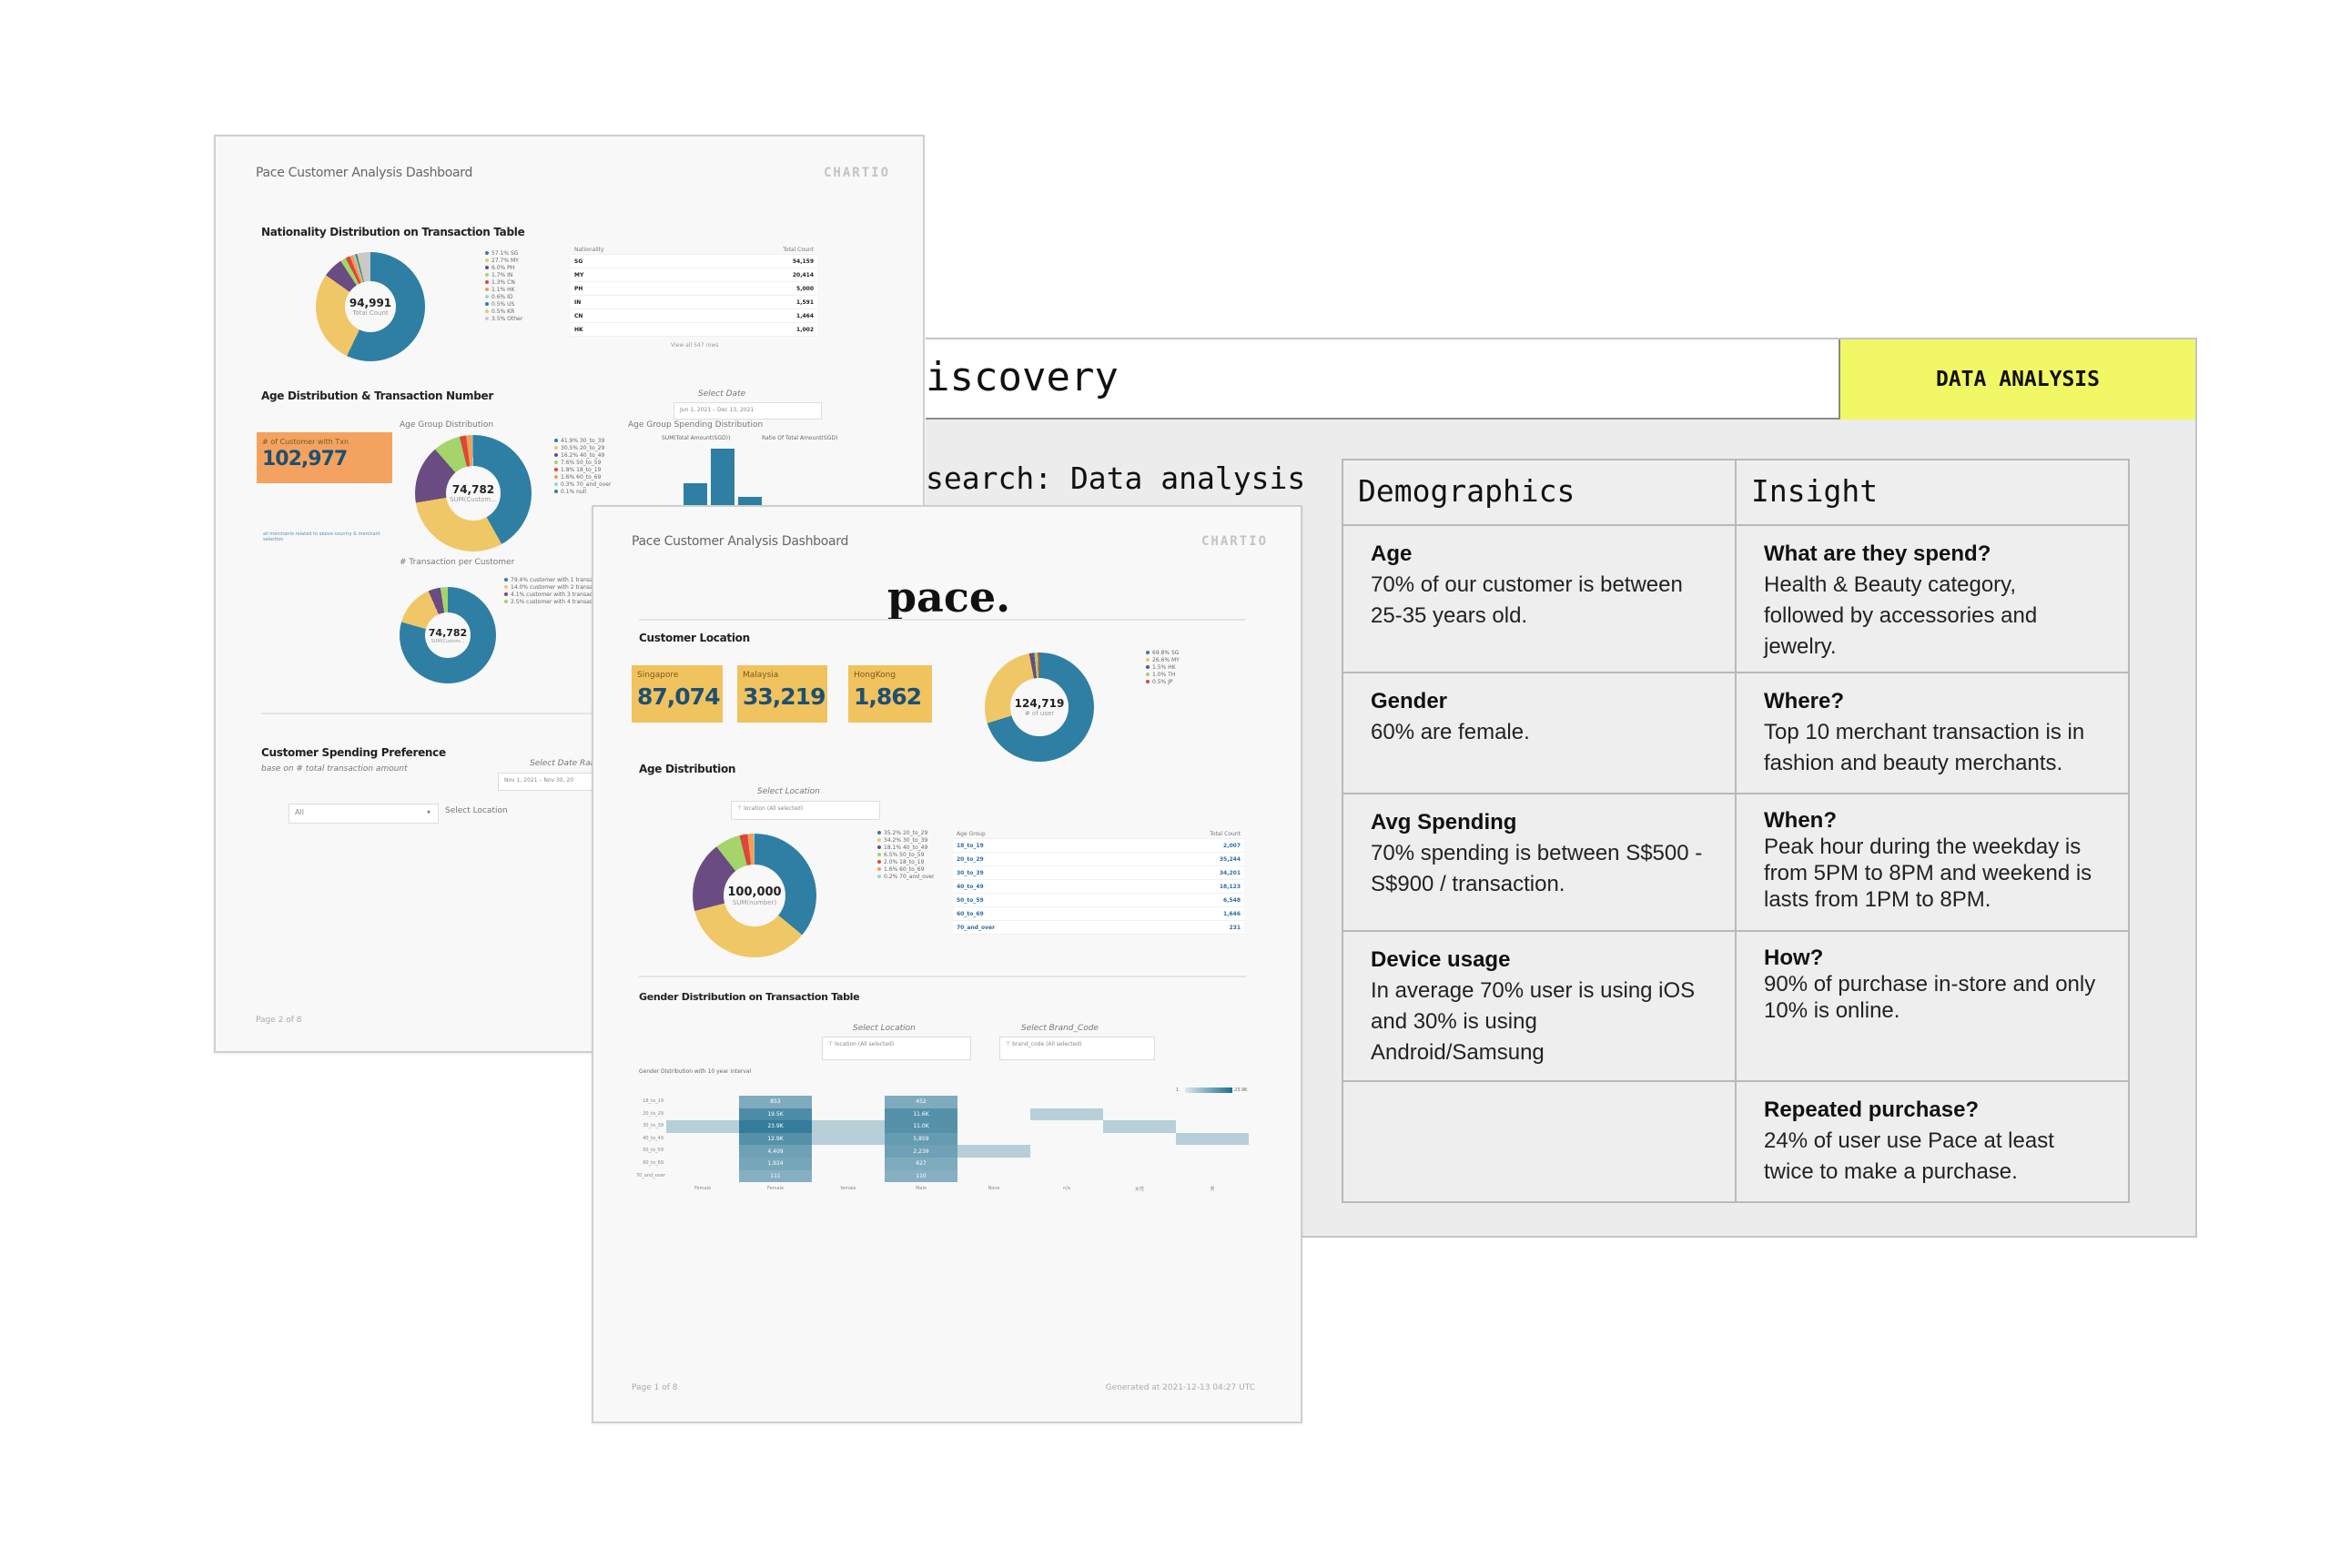 This screenshot has height=1568, width=2330. I want to click on legend-label: 0.5% KR, so click(503, 311).